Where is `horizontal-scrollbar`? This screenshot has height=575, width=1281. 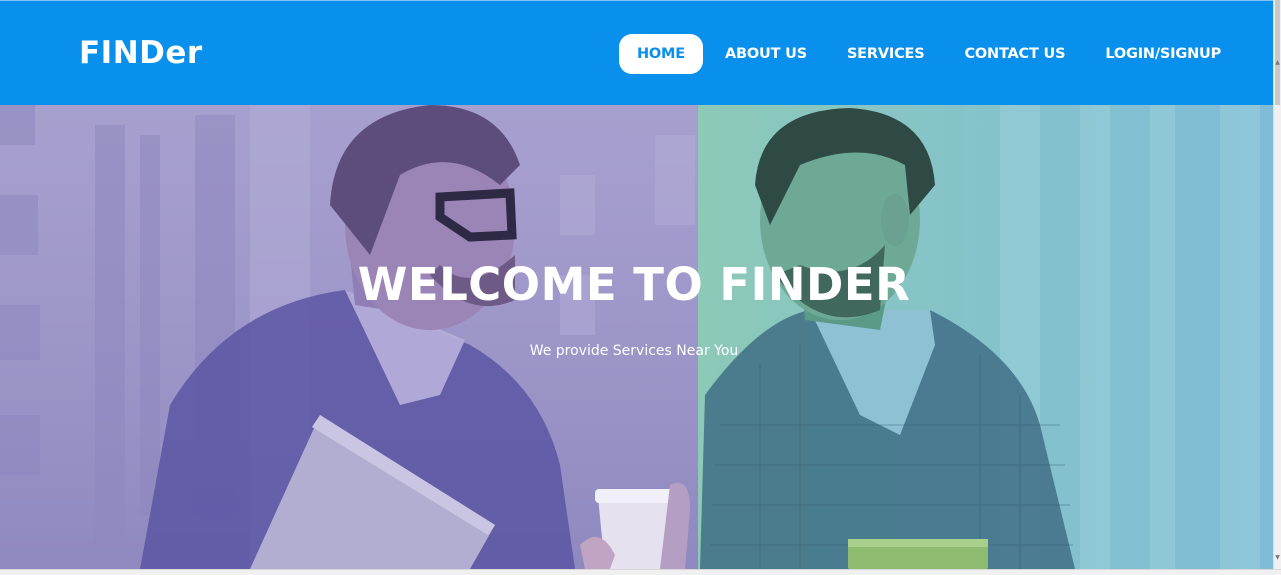 horizontal-scrollbar is located at coordinates (640, 572).